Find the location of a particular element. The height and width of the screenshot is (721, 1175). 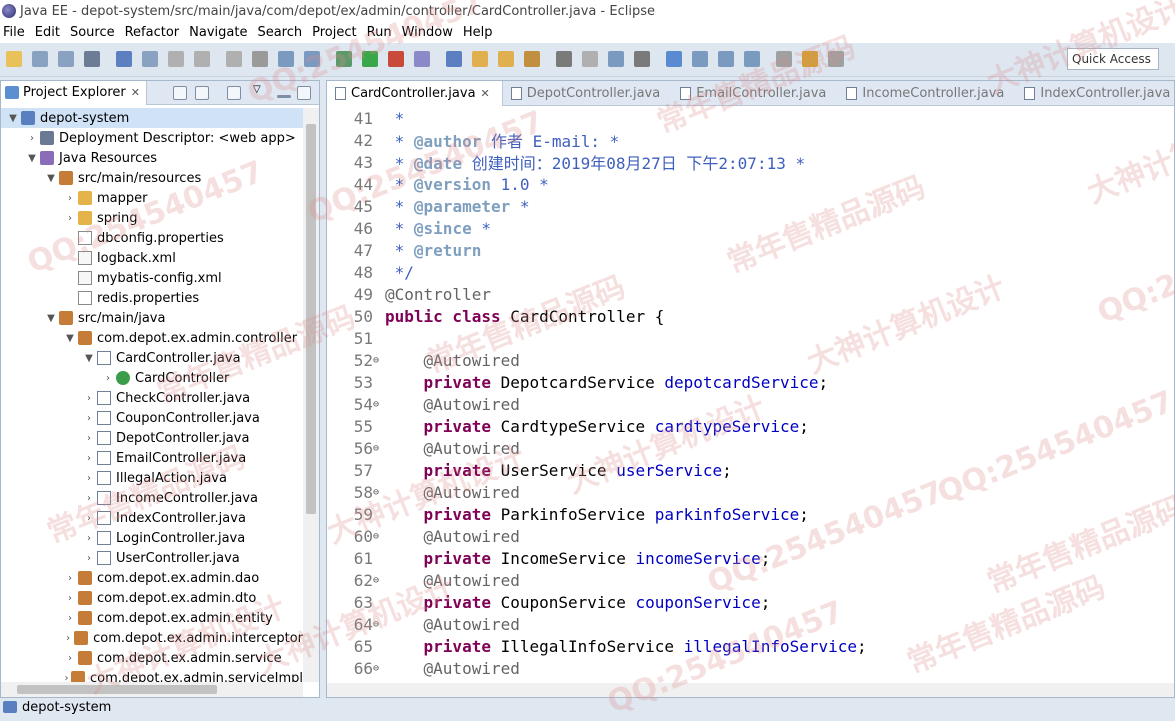

editor-tab: CardController.java ✕ is located at coordinates (415, 93).